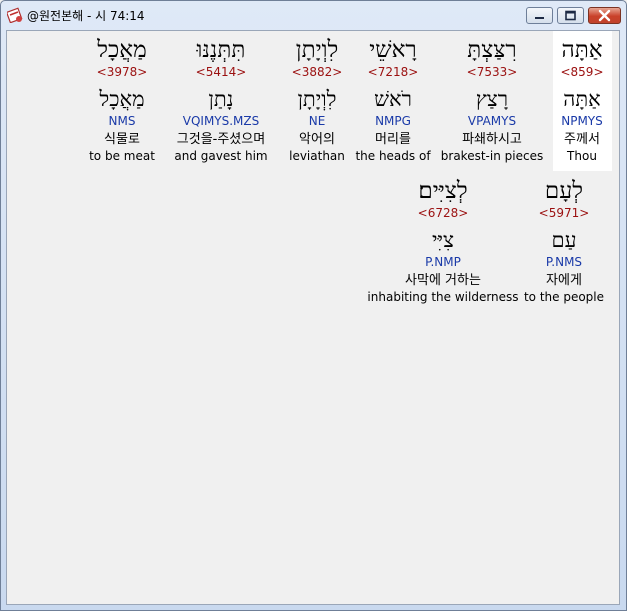  Describe the element at coordinates (313, 15) in the screenshot. I see `title-bar: @원전본해 - 시 74:14` at that location.